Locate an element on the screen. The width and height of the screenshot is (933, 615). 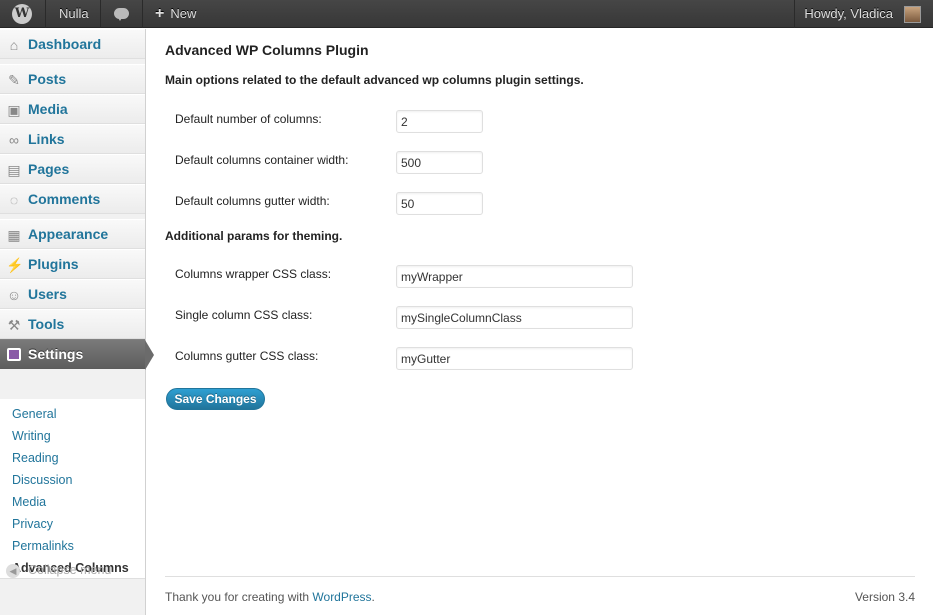
pin-icon: ✎ is located at coordinates (14, 80).